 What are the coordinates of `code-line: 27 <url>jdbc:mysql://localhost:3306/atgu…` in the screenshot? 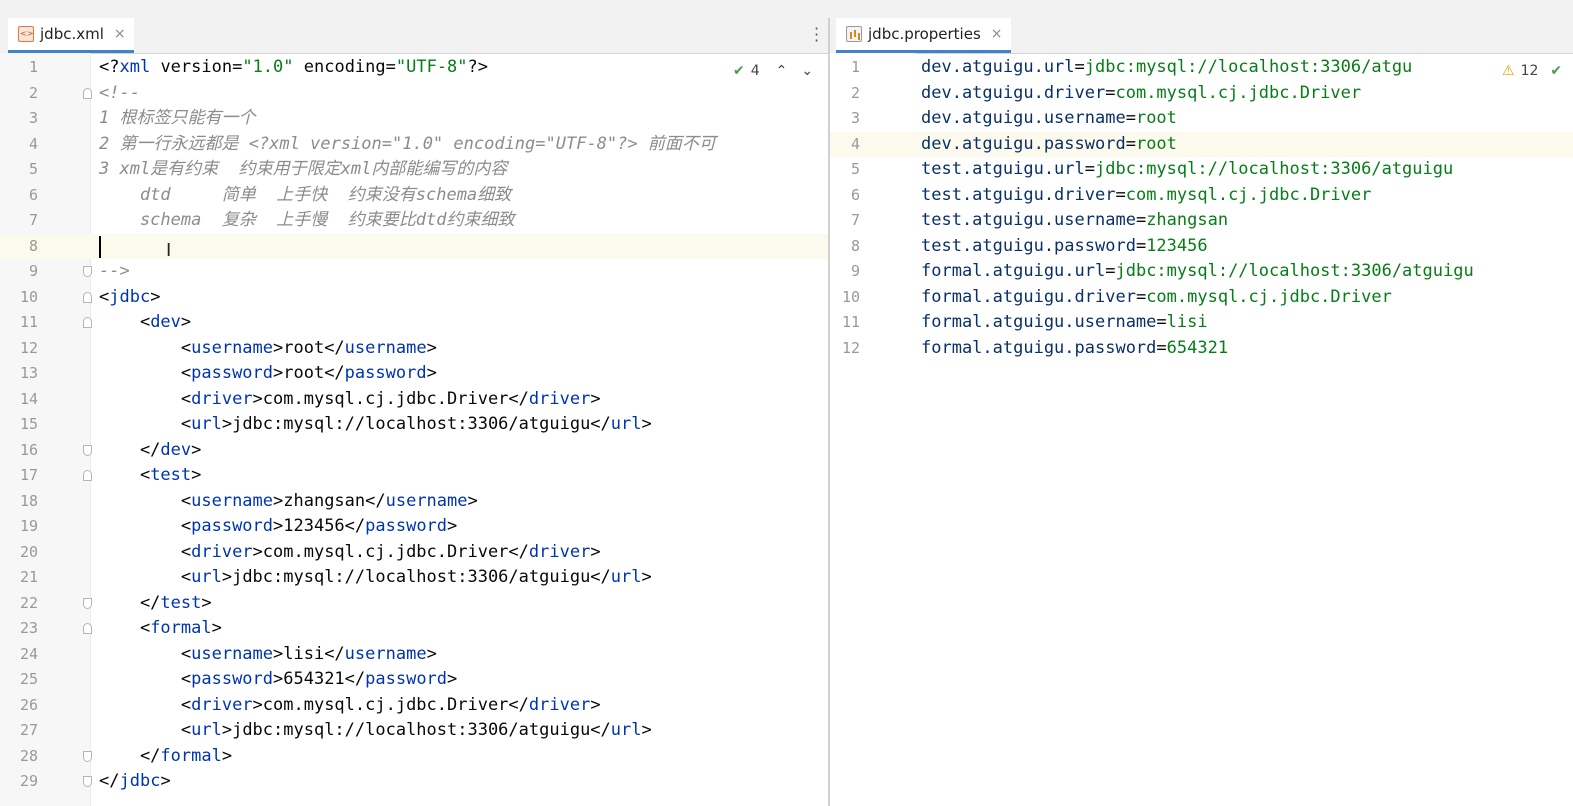 It's located at (414, 731).